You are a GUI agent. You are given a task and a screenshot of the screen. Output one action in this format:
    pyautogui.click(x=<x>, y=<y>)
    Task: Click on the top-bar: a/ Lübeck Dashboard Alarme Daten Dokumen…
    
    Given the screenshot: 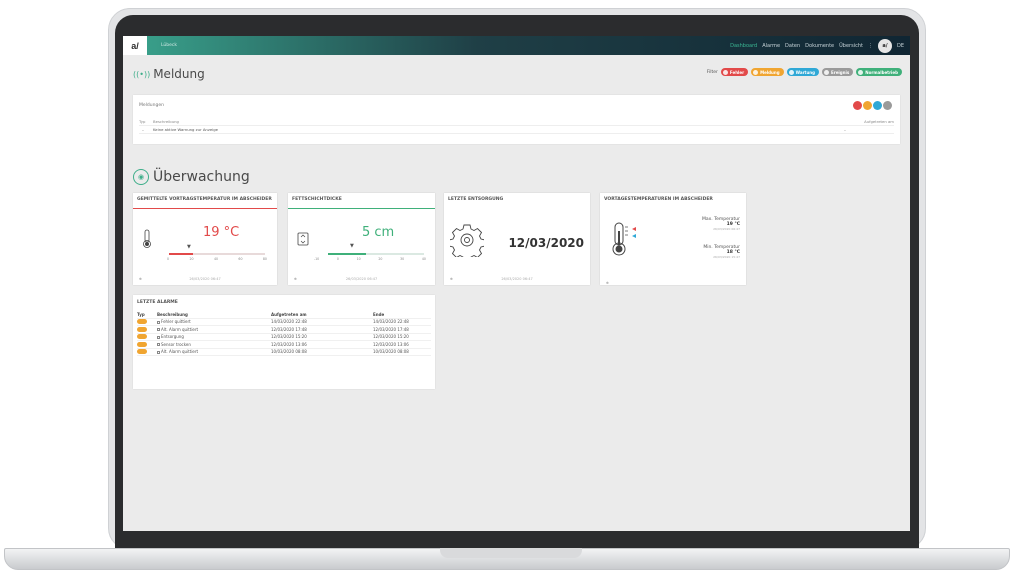 What is the action you would take?
    pyautogui.click(x=516, y=45)
    